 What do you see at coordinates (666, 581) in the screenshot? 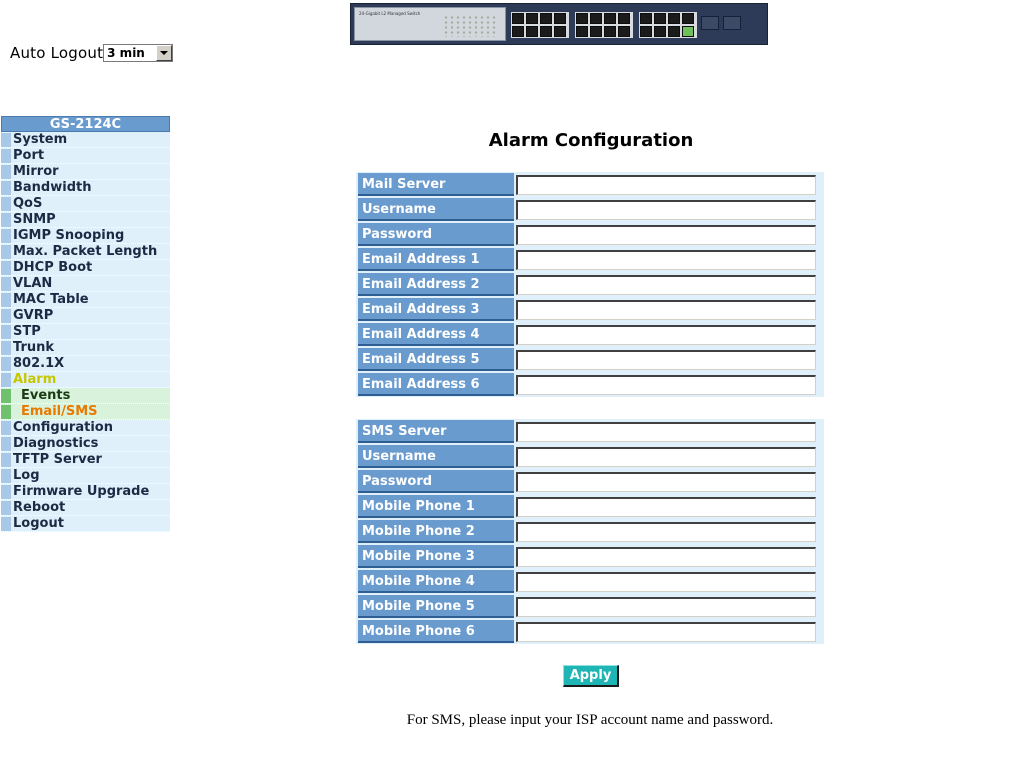
I see `mobile-phone-4-input` at bounding box center [666, 581].